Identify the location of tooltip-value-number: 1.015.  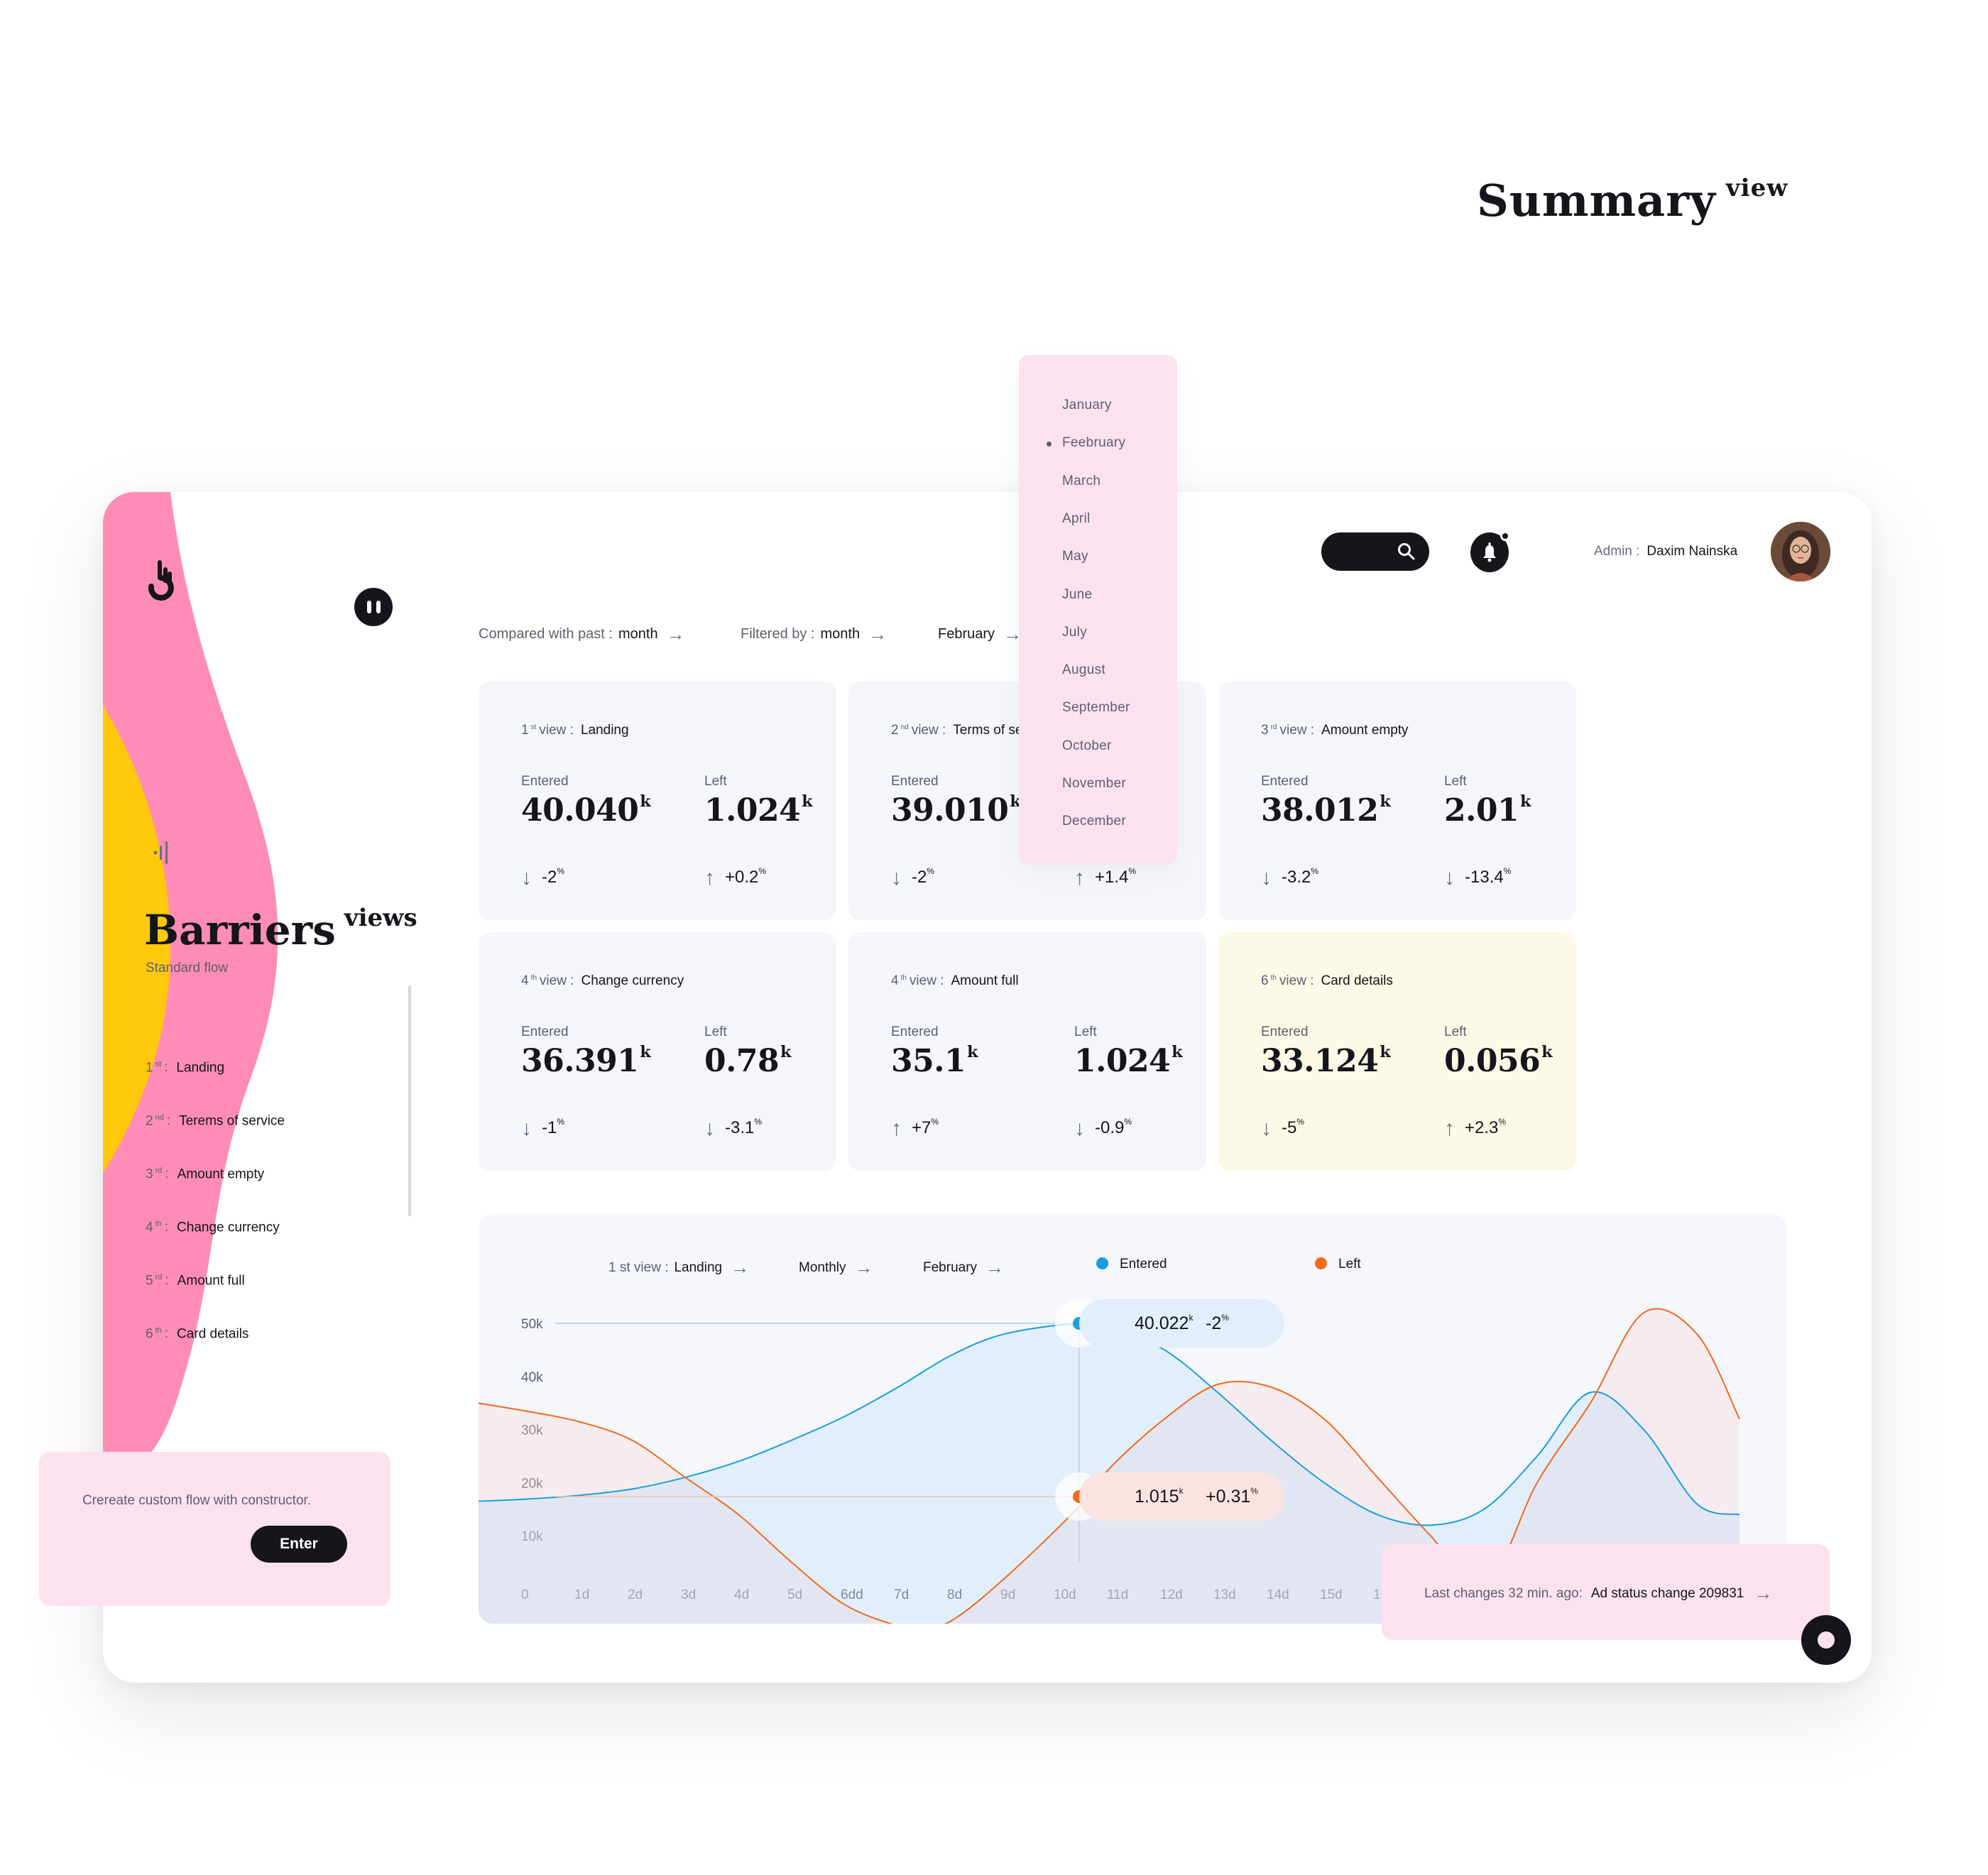
(1157, 1497).